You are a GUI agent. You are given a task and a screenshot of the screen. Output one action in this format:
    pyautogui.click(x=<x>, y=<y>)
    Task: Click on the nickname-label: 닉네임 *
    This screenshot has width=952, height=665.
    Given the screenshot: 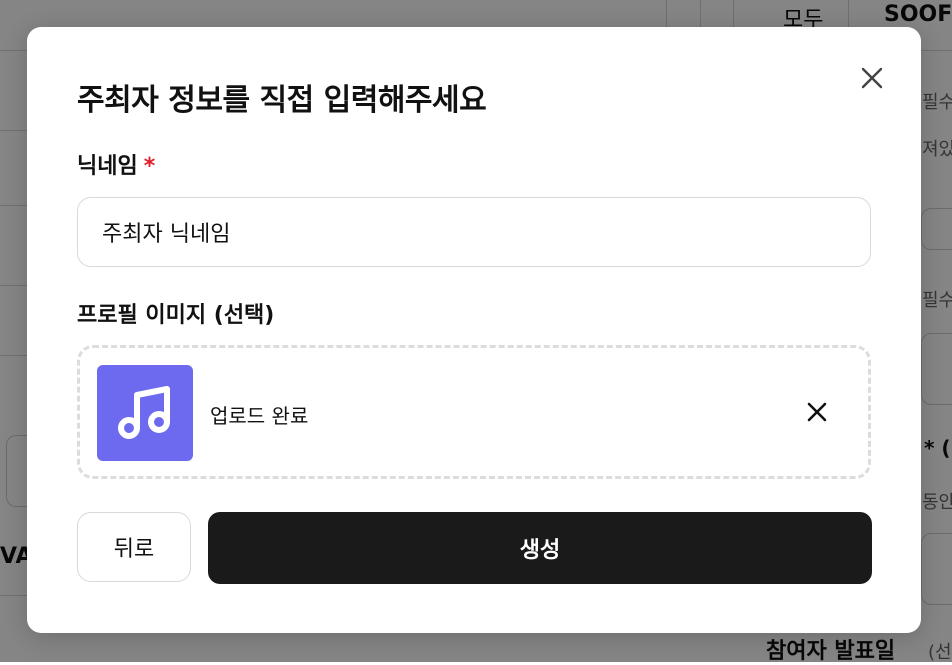 What is the action you would take?
    pyautogui.click(x=116, y=164)
    